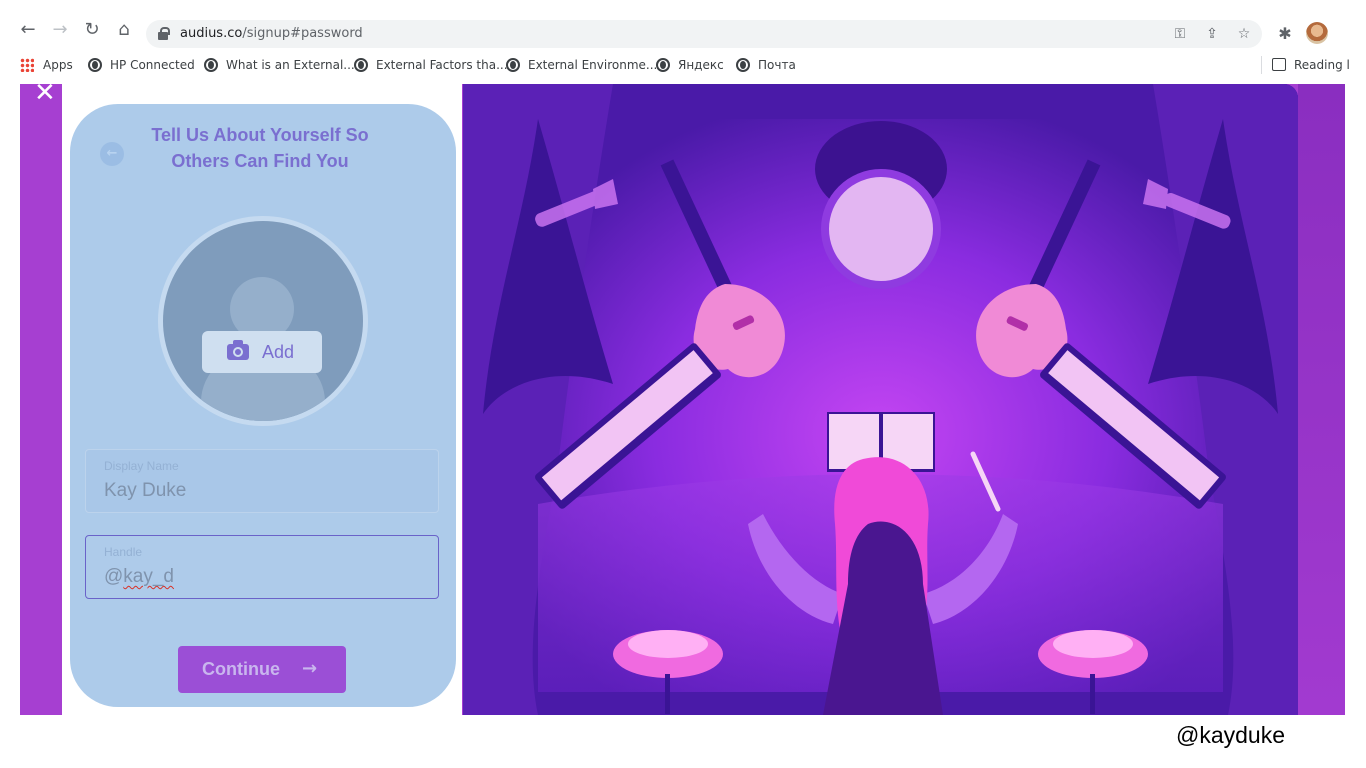  I want to click on key-icon: ⚿, so click(1180, 34).